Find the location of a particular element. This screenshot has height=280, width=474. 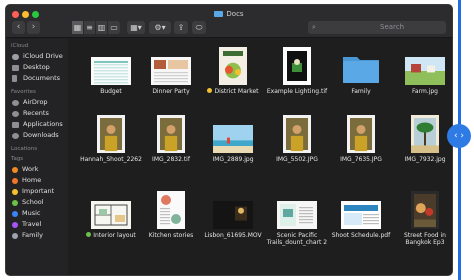

sidebar-item-recents: Recents is located at coordinates (37, 113).